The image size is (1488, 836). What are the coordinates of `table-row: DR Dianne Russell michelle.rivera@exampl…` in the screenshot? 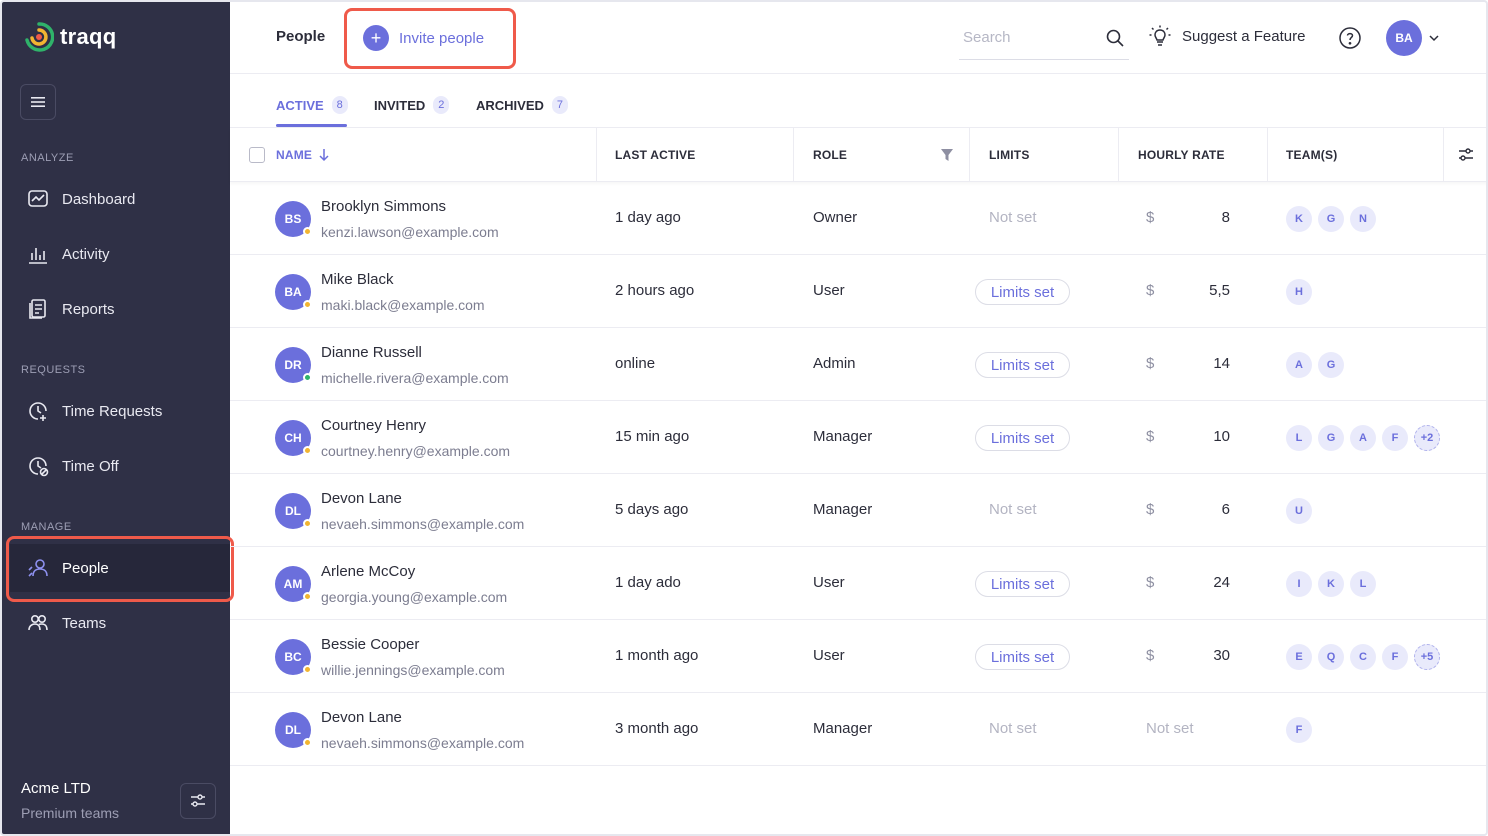 It's located at (858, 364).